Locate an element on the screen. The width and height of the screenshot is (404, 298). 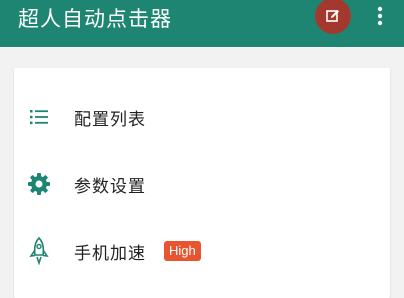
more-vert-icon is located at coordinates (380, 16).